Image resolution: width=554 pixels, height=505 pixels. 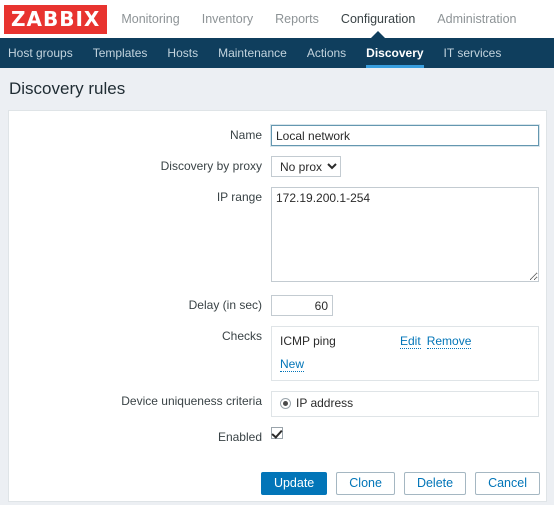 What do you see at coordinates (285, 403) in the screenshot?
I see `radio-ip-address-icon` at bounding box center [285, 403].